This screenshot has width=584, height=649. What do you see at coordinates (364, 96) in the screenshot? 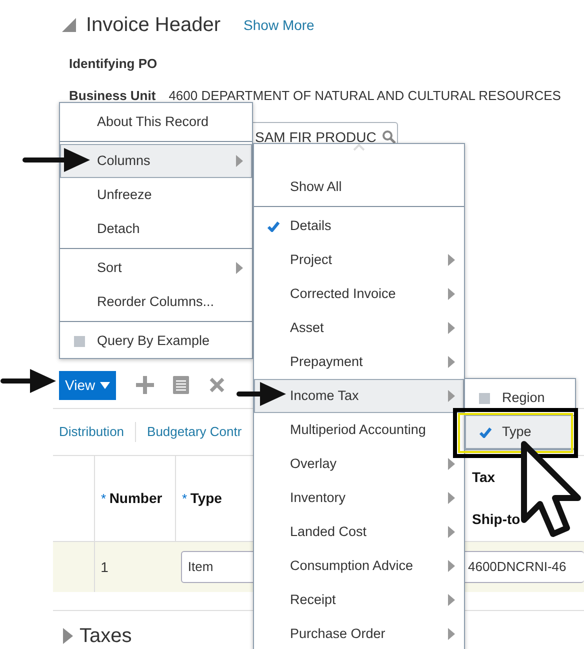
I see `field-value: 4600 DEPARTMENT OF NATURAL AND CULTURAL RESOURCES` at bounding box center [364, 96].